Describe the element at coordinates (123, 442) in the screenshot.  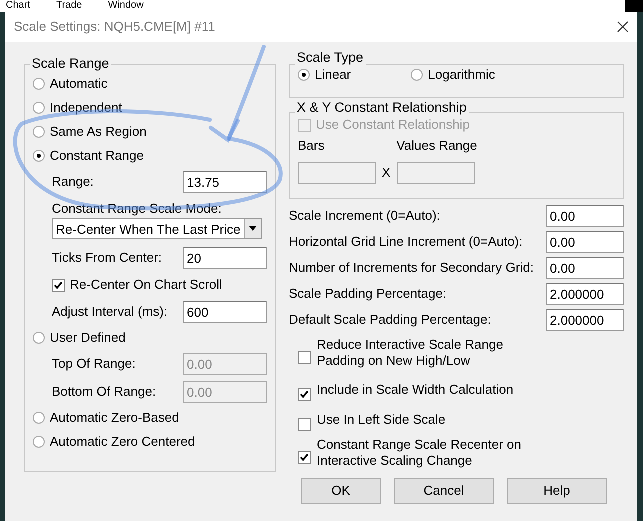
I see `radio-label: Automatic Zero Centered` at that location.